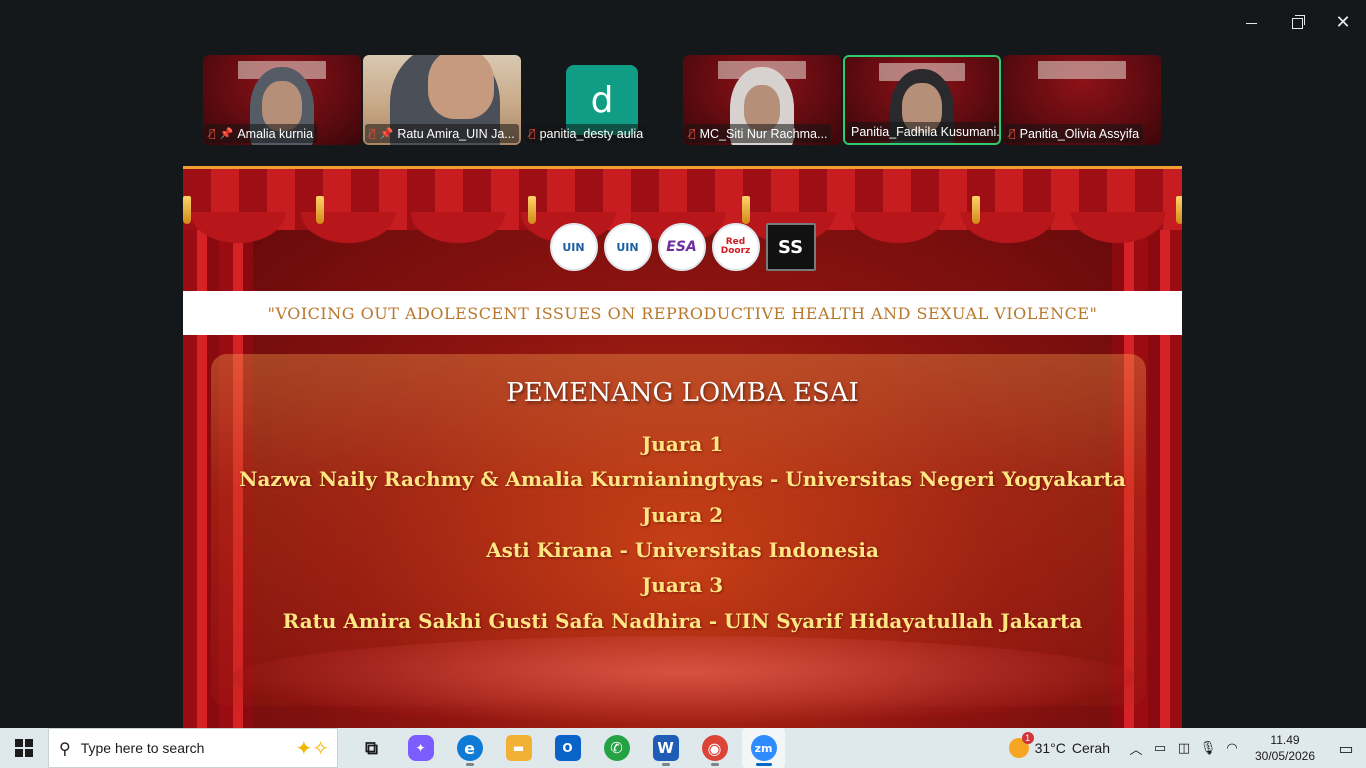 The width and height of the screenshot is (1366, 768). I want to click on show-hidden-icons-chevron-up-icon: ︿, so click(1136, 748).